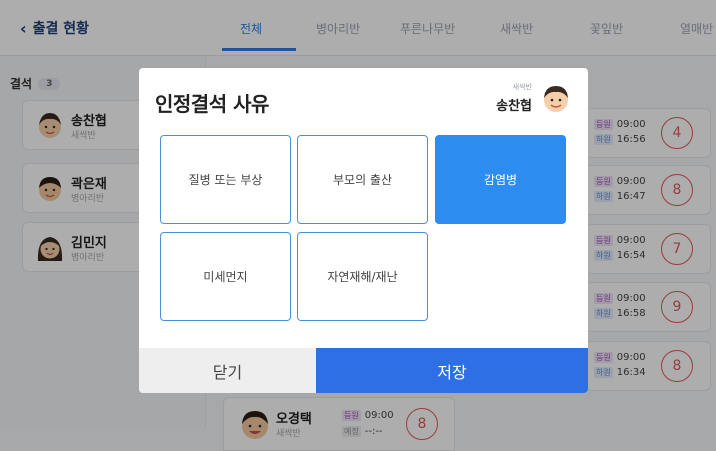  Describe the element at coordinates (514, 106) in the screenshot. I see `student-name: 송찬협` at that location.